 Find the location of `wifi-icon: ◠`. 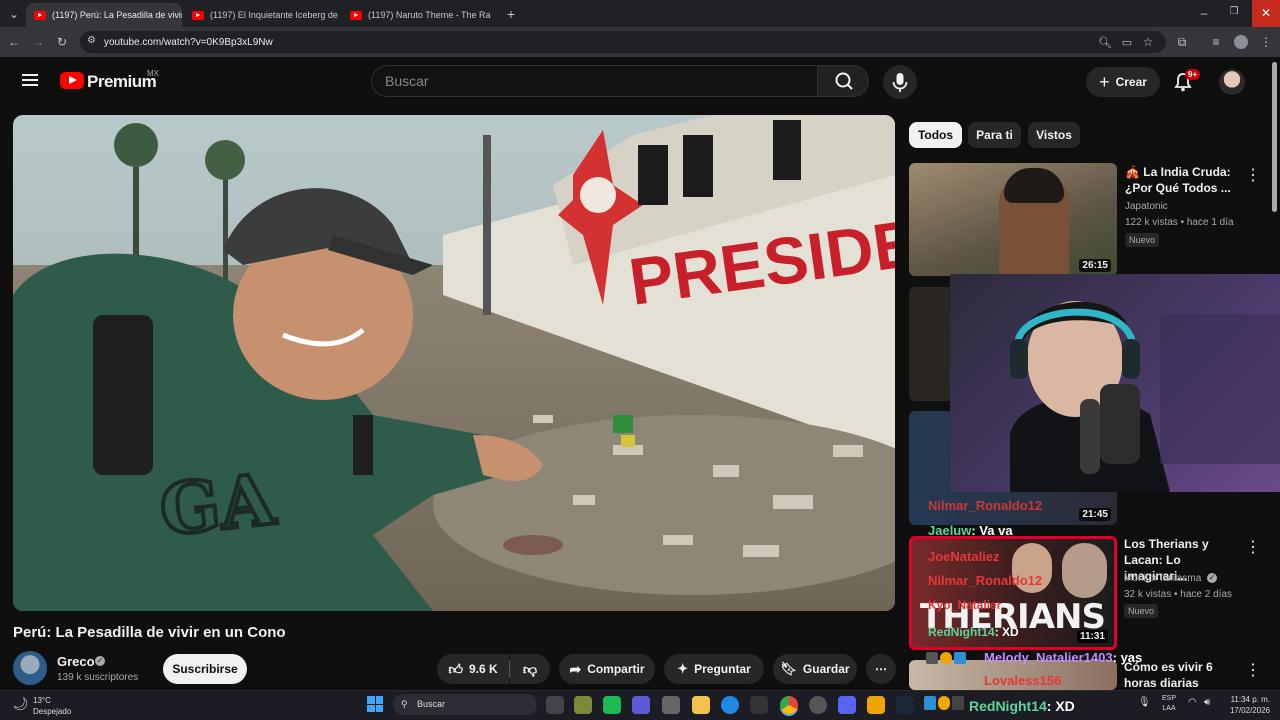

wifi-icon: ◠ is located at coordinates (1192, 702).